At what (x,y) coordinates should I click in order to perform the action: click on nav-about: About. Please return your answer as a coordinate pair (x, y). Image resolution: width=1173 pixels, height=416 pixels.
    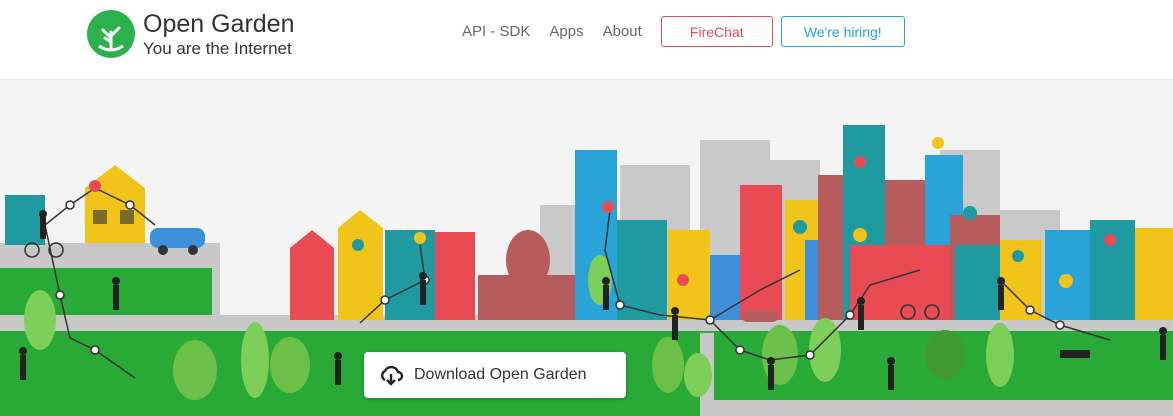
    Looking at the image, I should click on (622, 31).